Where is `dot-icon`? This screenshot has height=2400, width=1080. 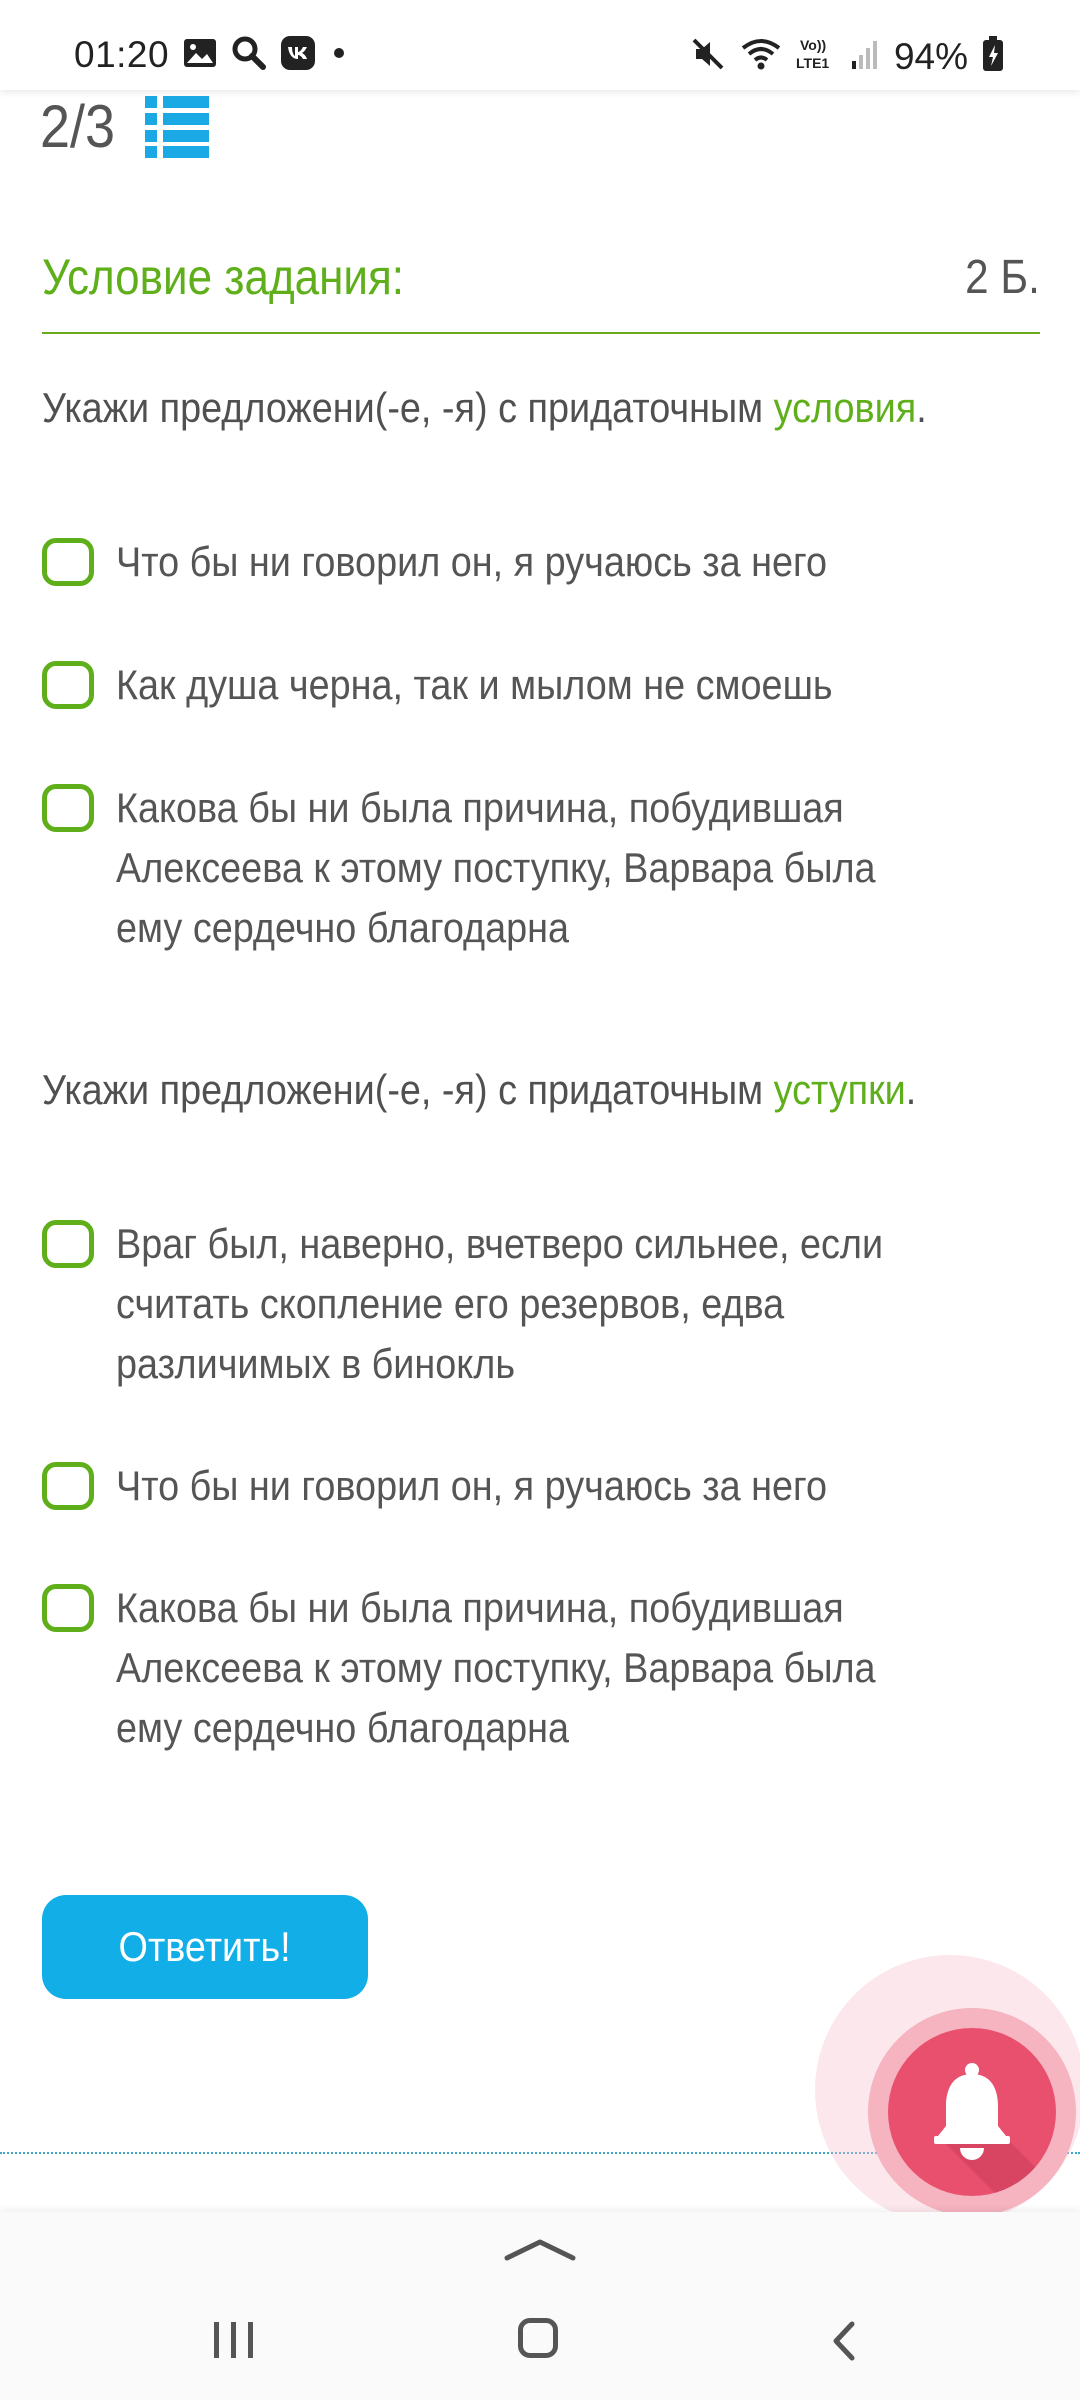 dot-icon is located at coordinates (339, 55).